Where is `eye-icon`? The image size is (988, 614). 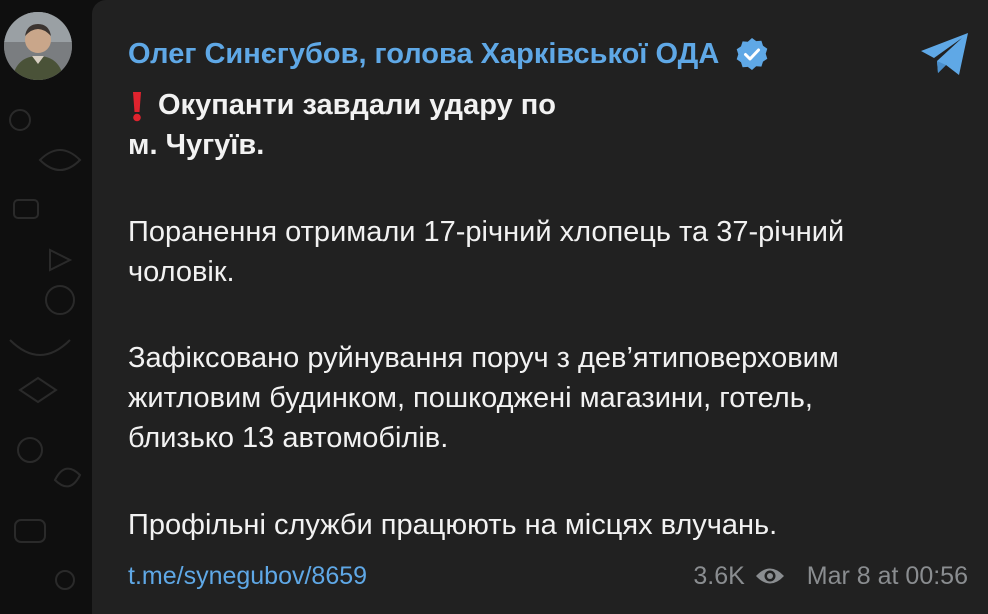 eye-icon is located at coordinates (769, 576).